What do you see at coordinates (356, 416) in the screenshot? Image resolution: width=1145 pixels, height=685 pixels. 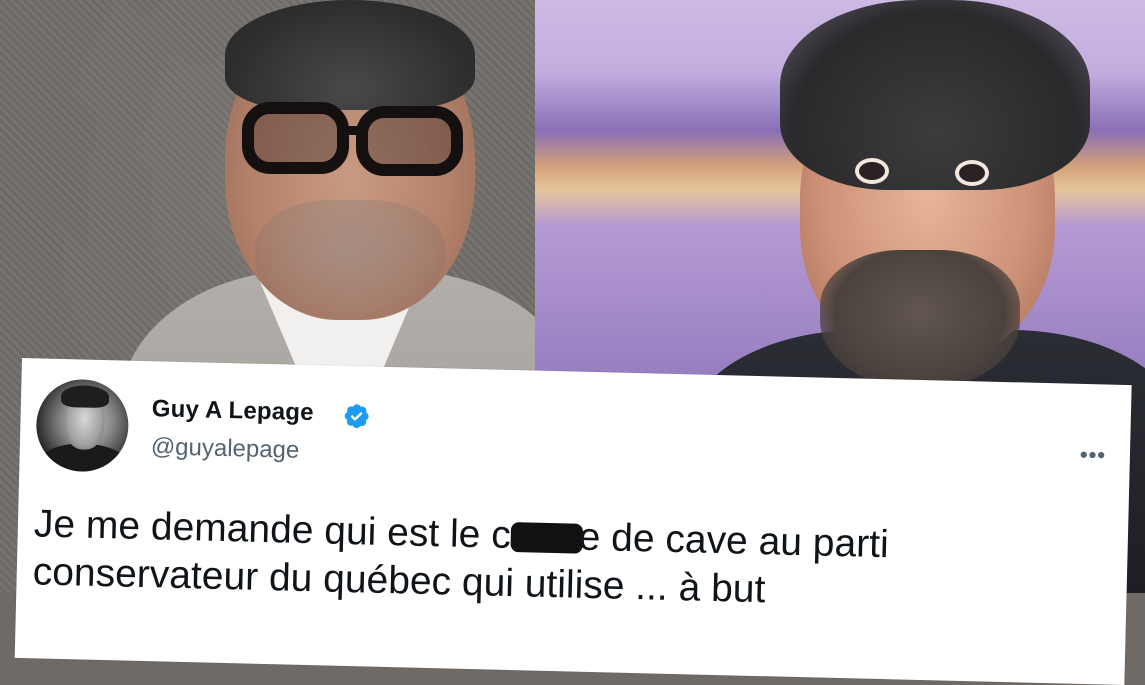 I see `verified-badge-icon` at bounding box center [356, 416].